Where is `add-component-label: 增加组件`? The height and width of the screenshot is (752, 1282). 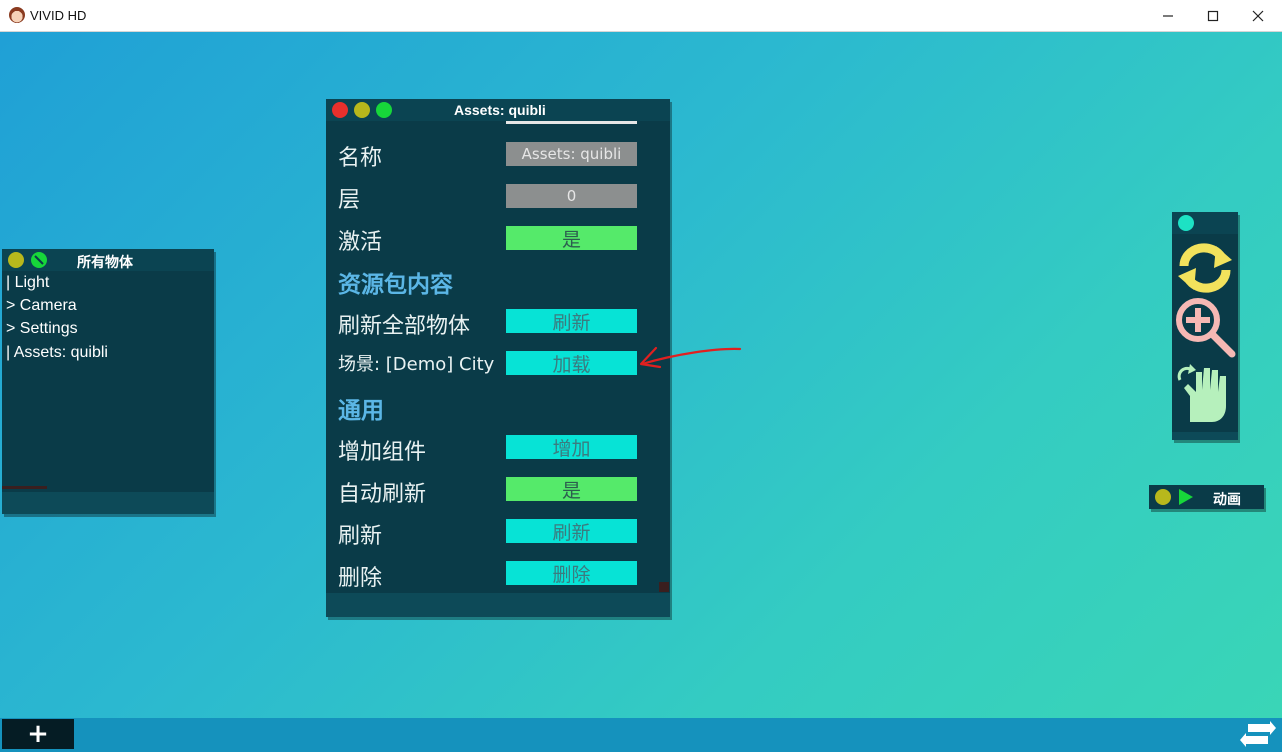 add-component-label: 增加组件 is located at coordinates (382, 452).